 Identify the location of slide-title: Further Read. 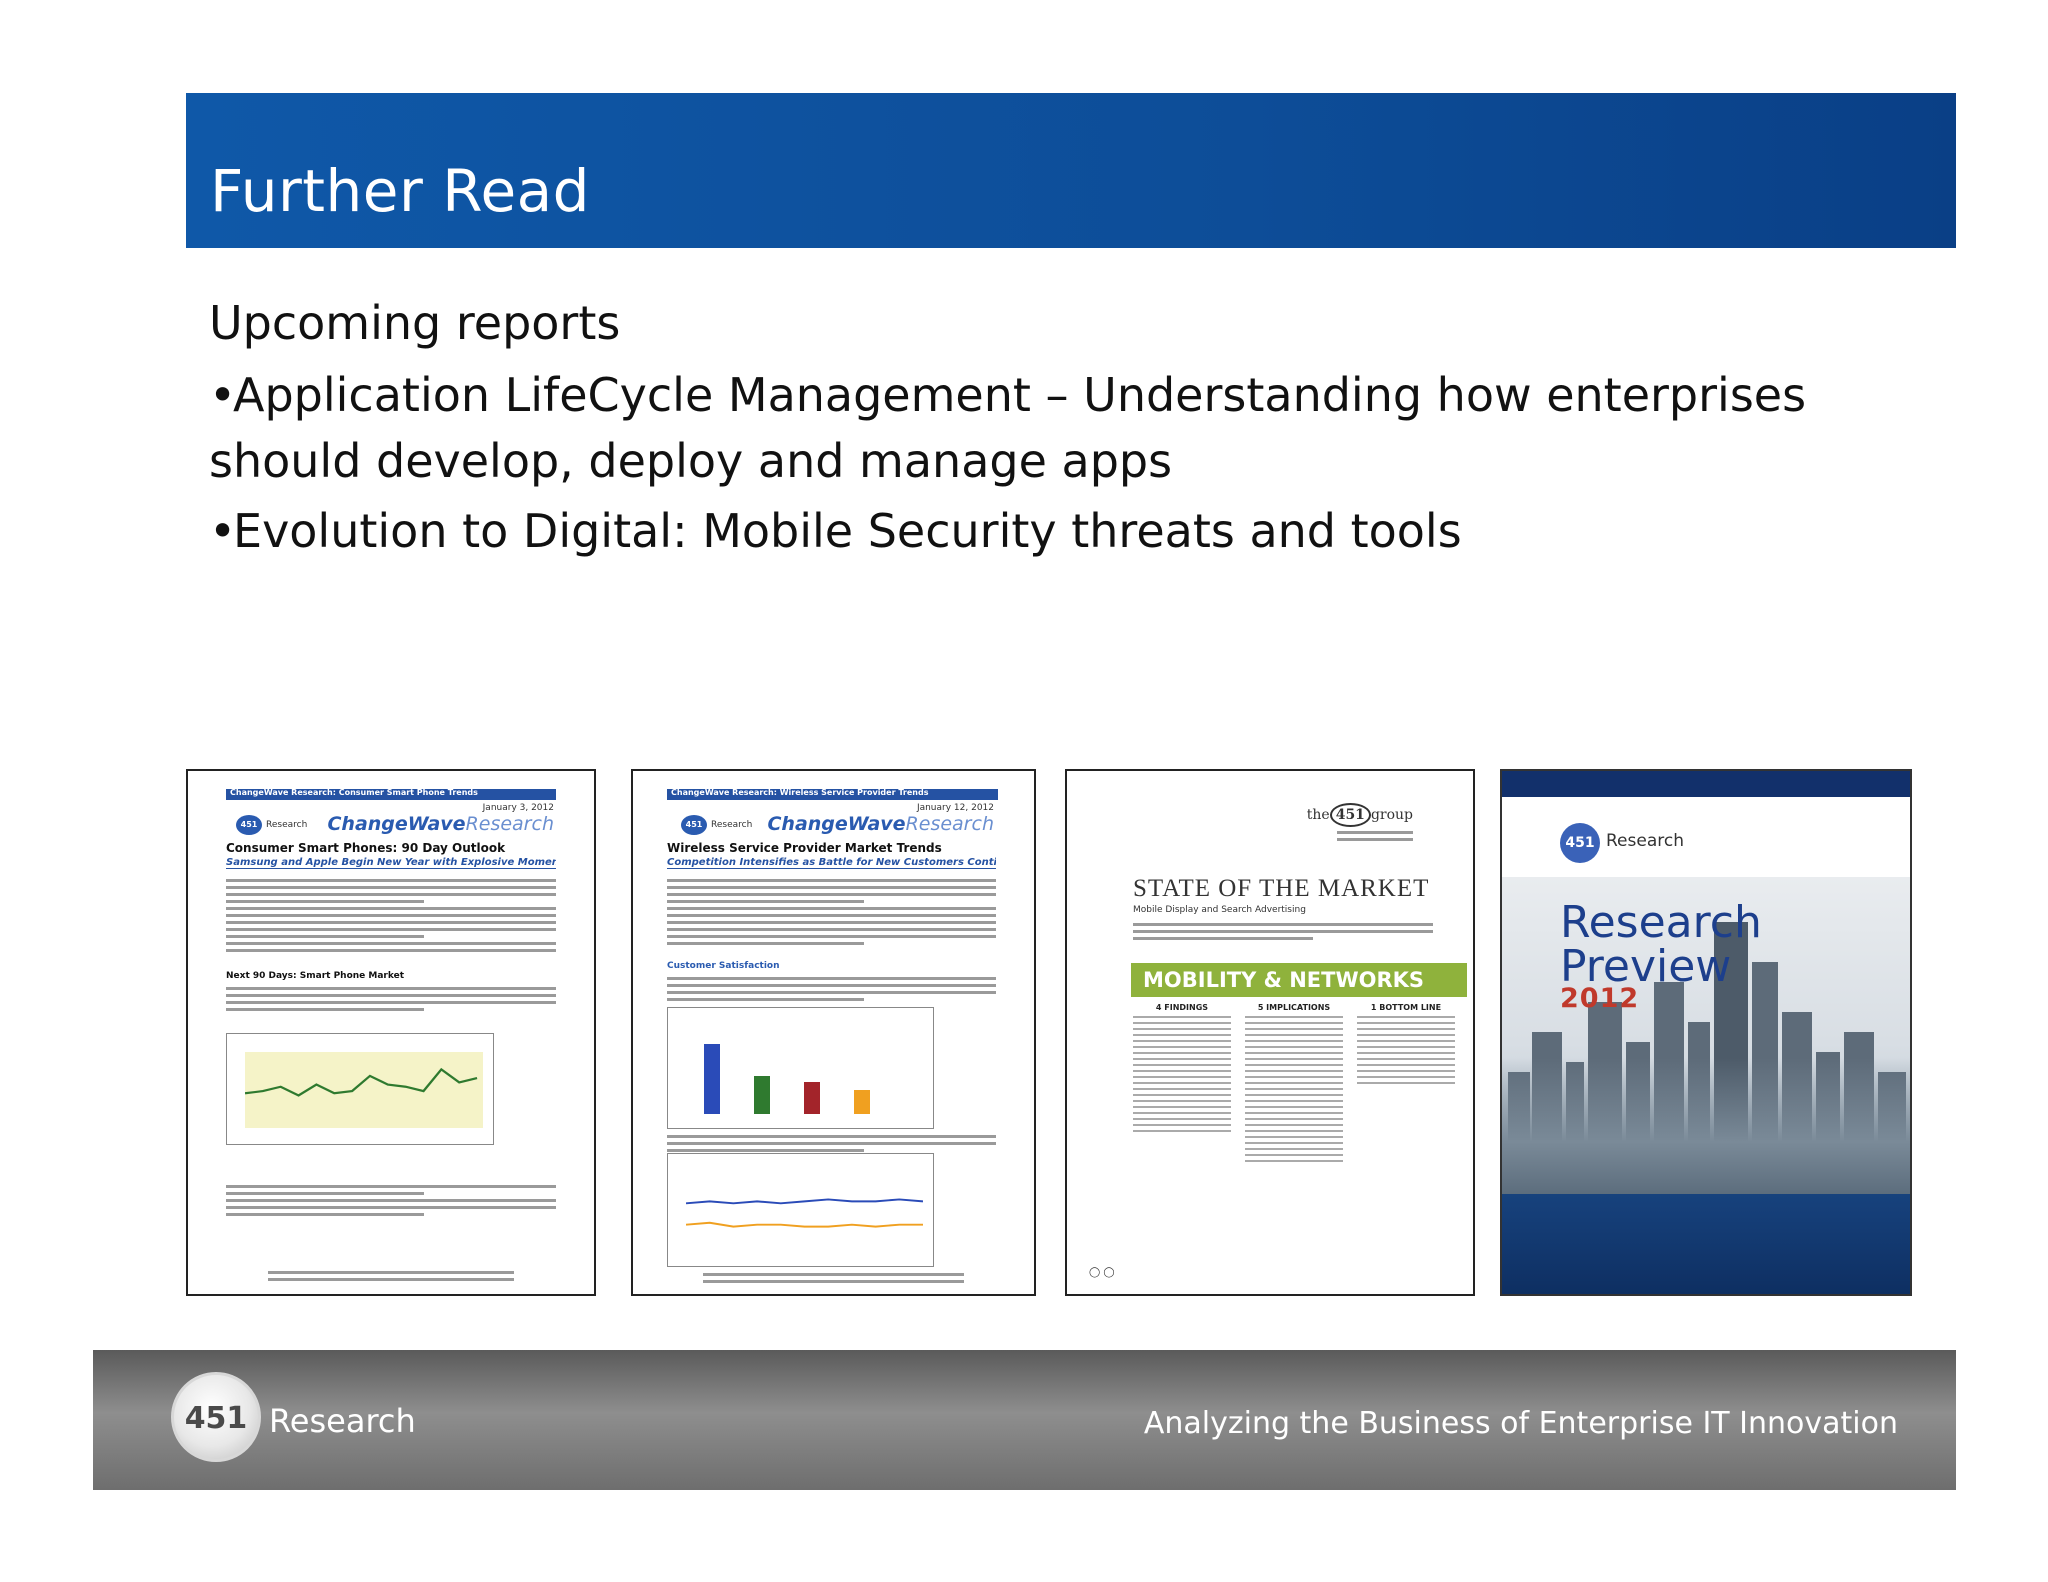
(400, 191).